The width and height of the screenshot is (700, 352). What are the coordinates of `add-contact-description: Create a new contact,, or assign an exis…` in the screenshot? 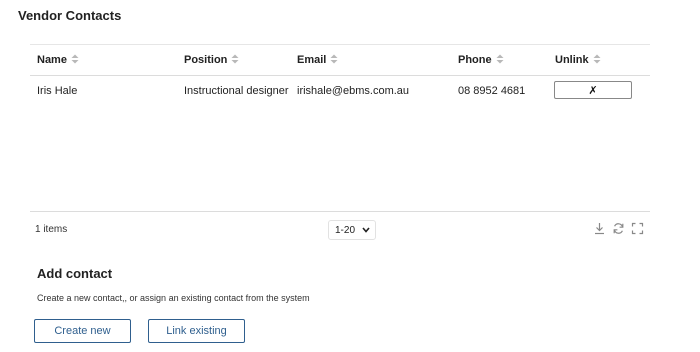 It's located at (173, 298).